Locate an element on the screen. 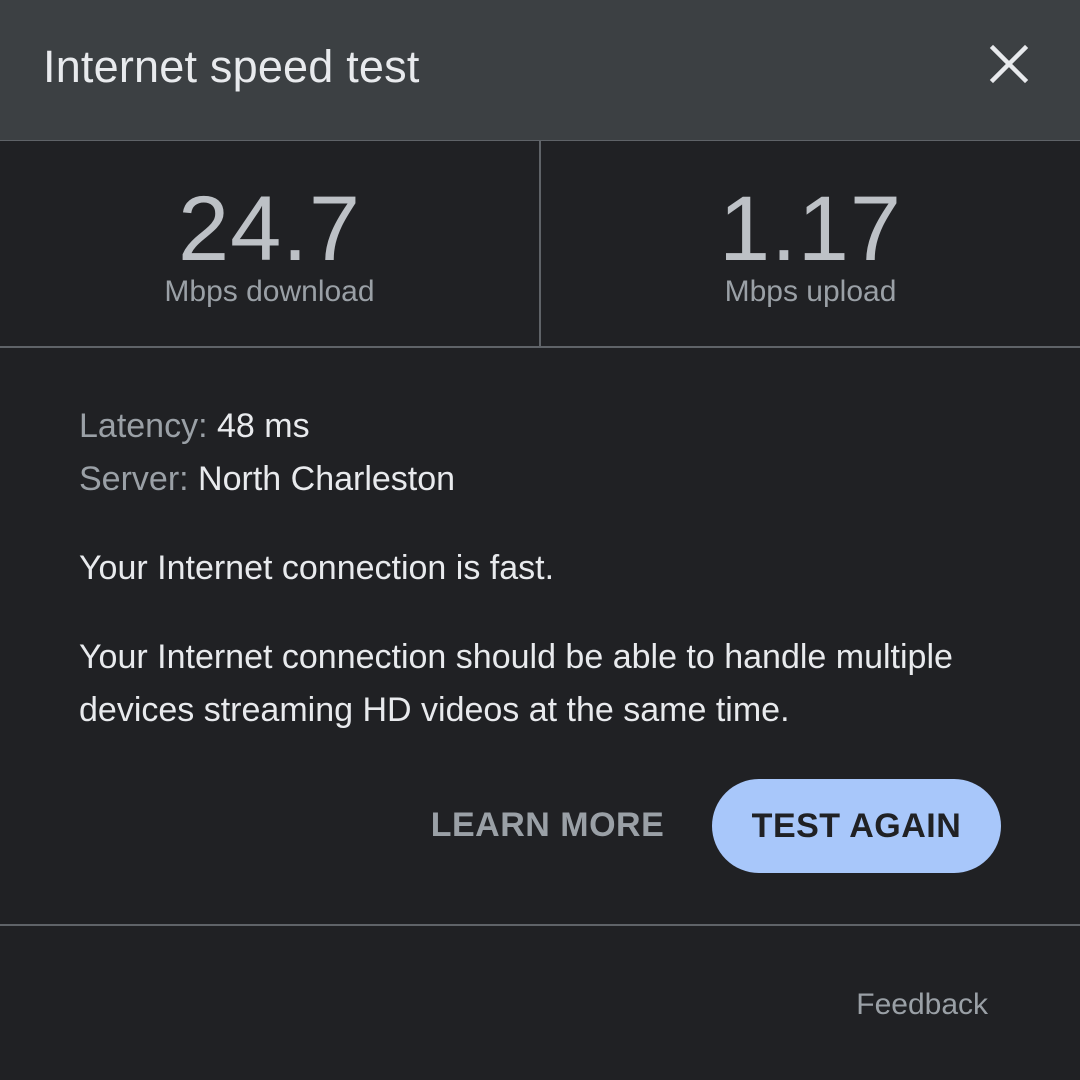  upload-result: 1.17 Mbps upload is located at coordinates (810, 243).